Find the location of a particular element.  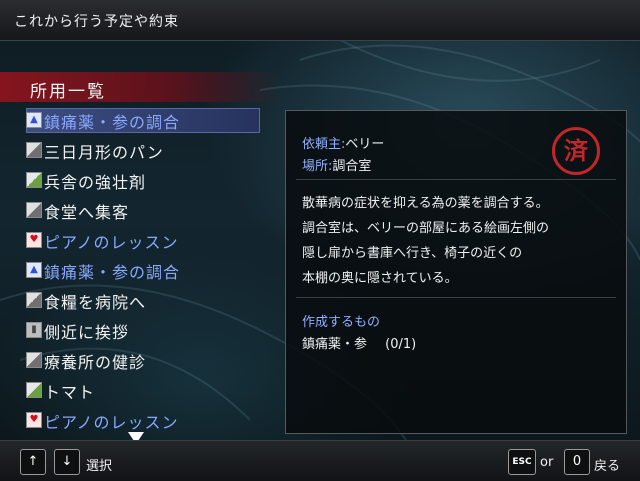

client-row: 依頼主:ベリー is located at coordinates (343, 142).